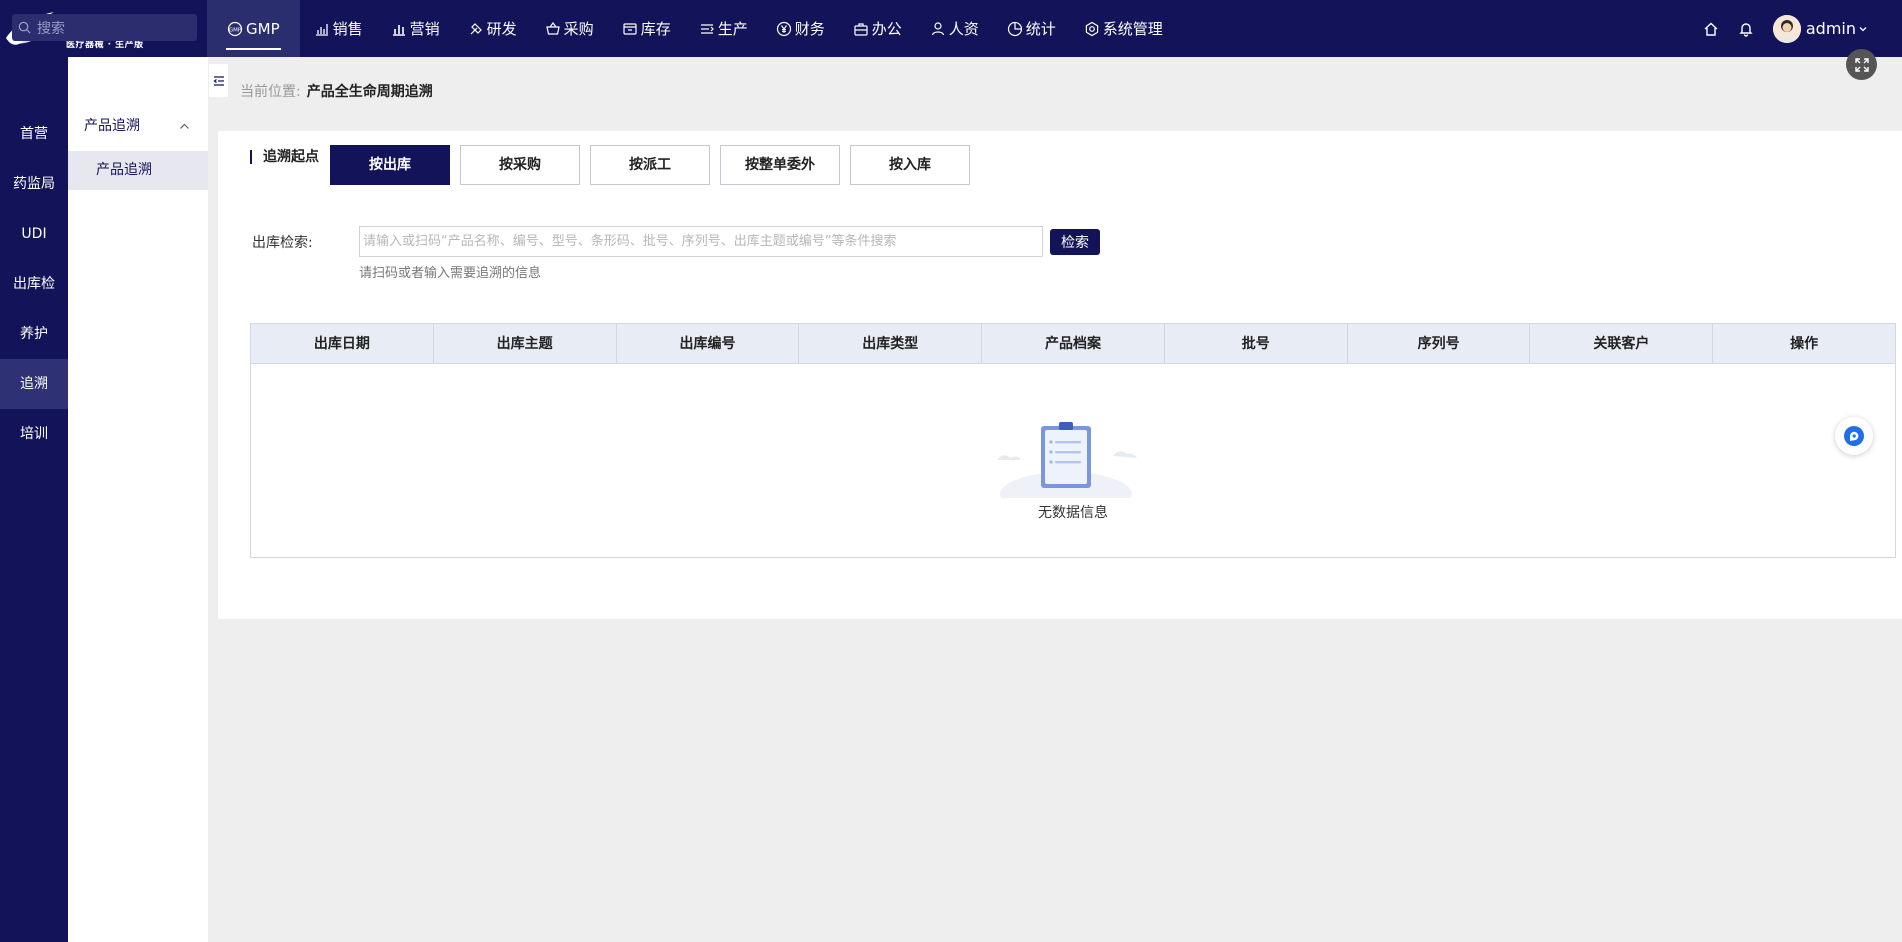  Describe the element at coordinates (138, 499) in the screenshot. I see `secondary-sidebar: 产品追溯 产品追溯` at that location.